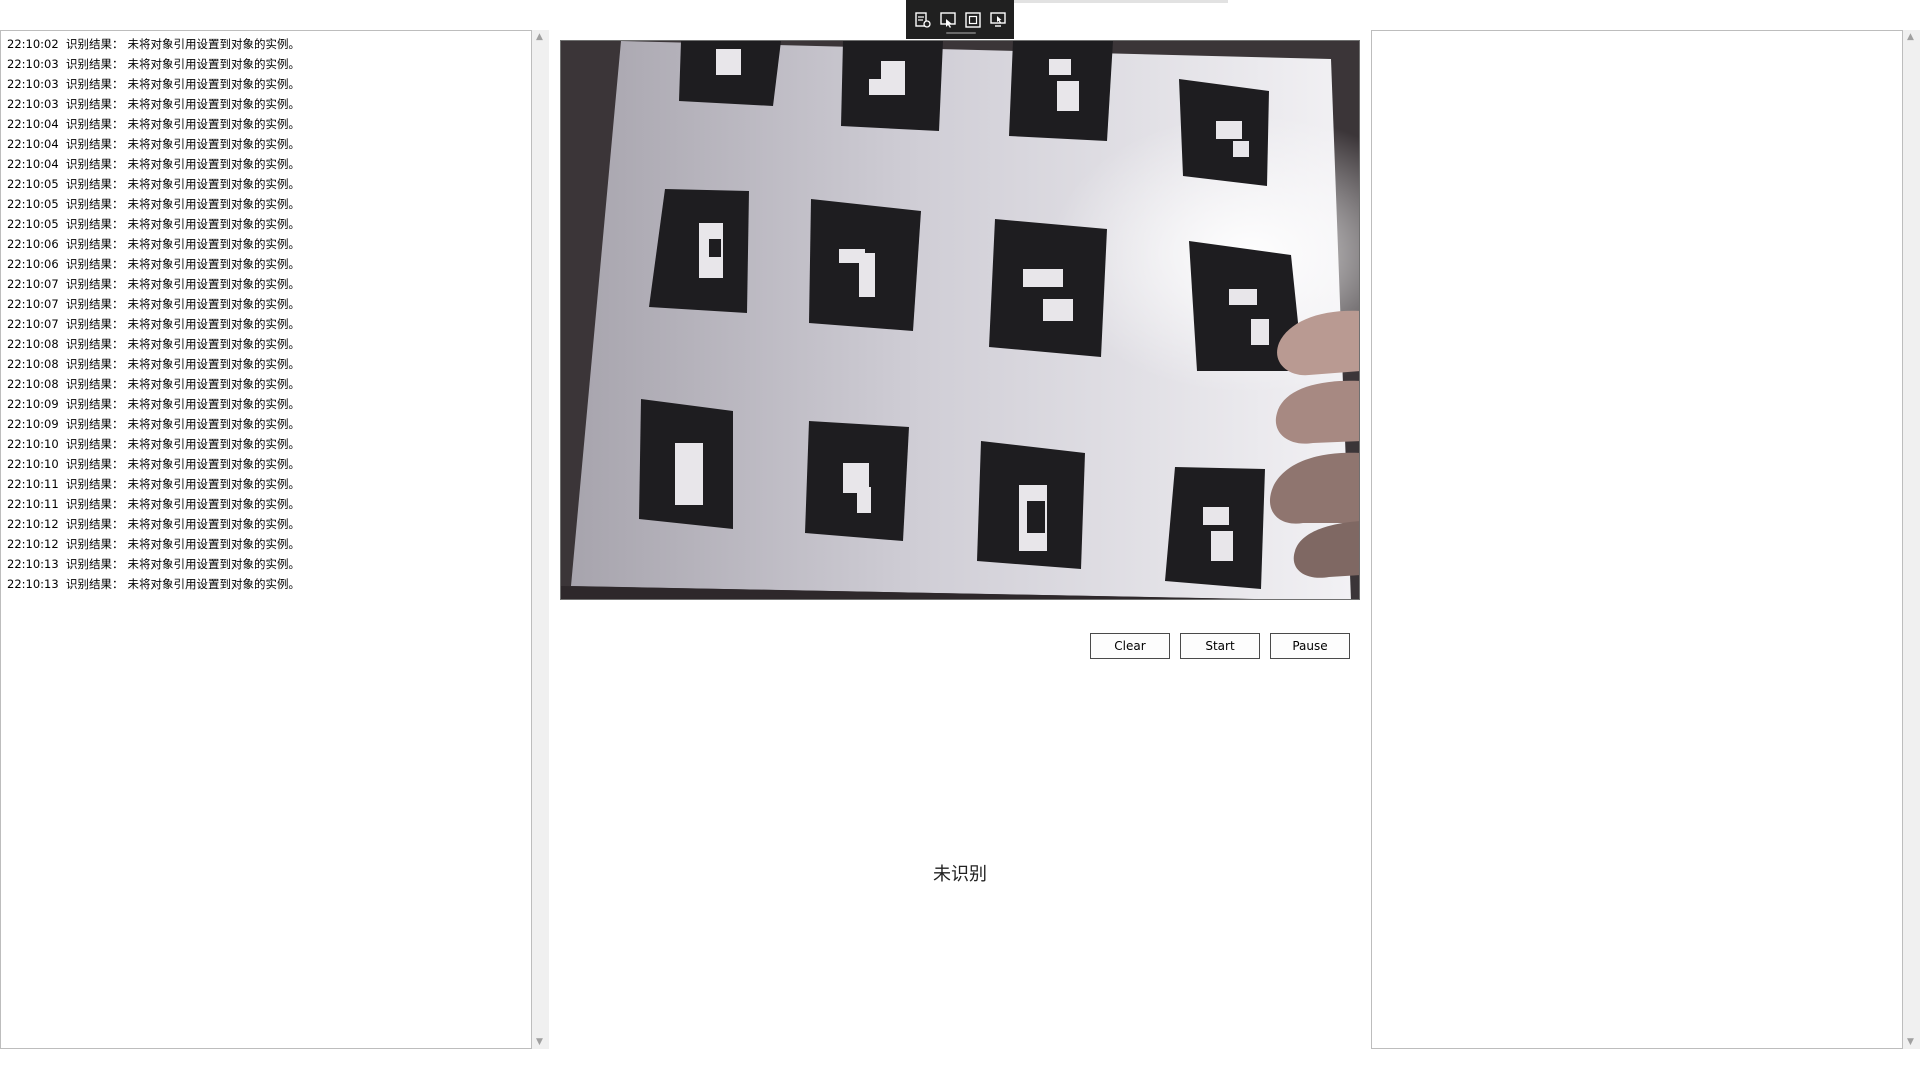  I want to click on log-entry: 22:10:08 识别结果： 未将对象引用设置到对象的实例。, so click(269, 344).